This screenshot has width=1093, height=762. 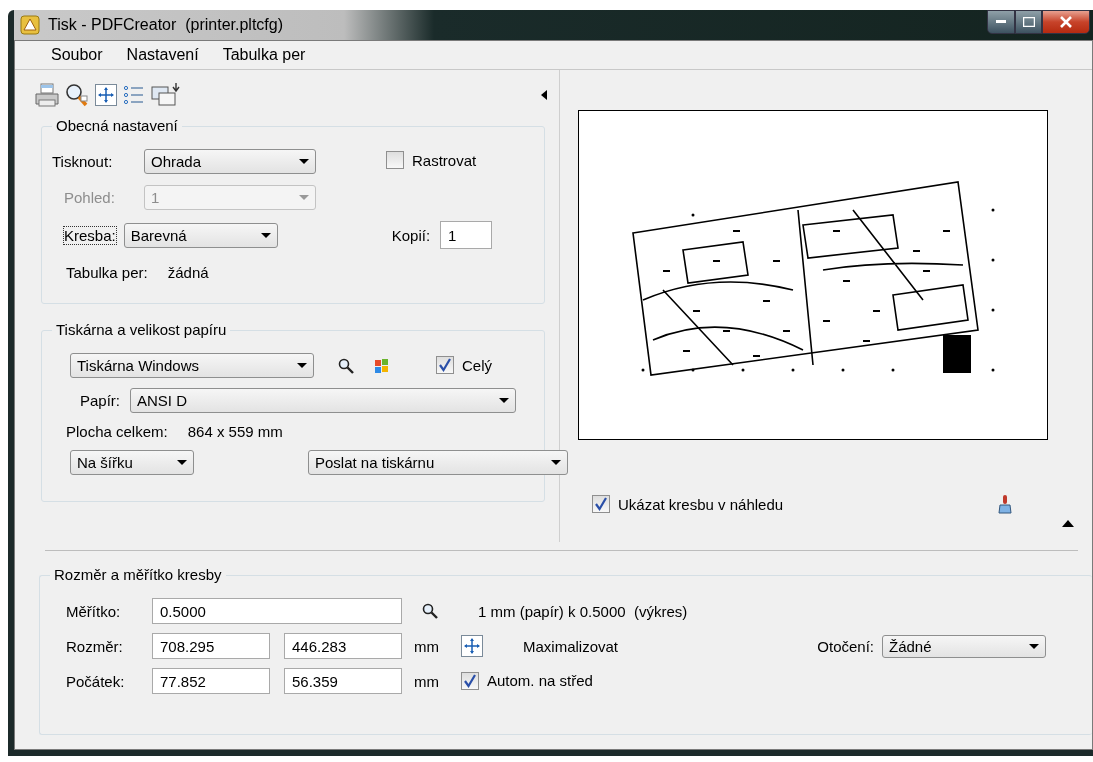 What do you see at coordinates (47, 95) in the screenshot?
I see `printer-icon` at bounding box center [47, 95].